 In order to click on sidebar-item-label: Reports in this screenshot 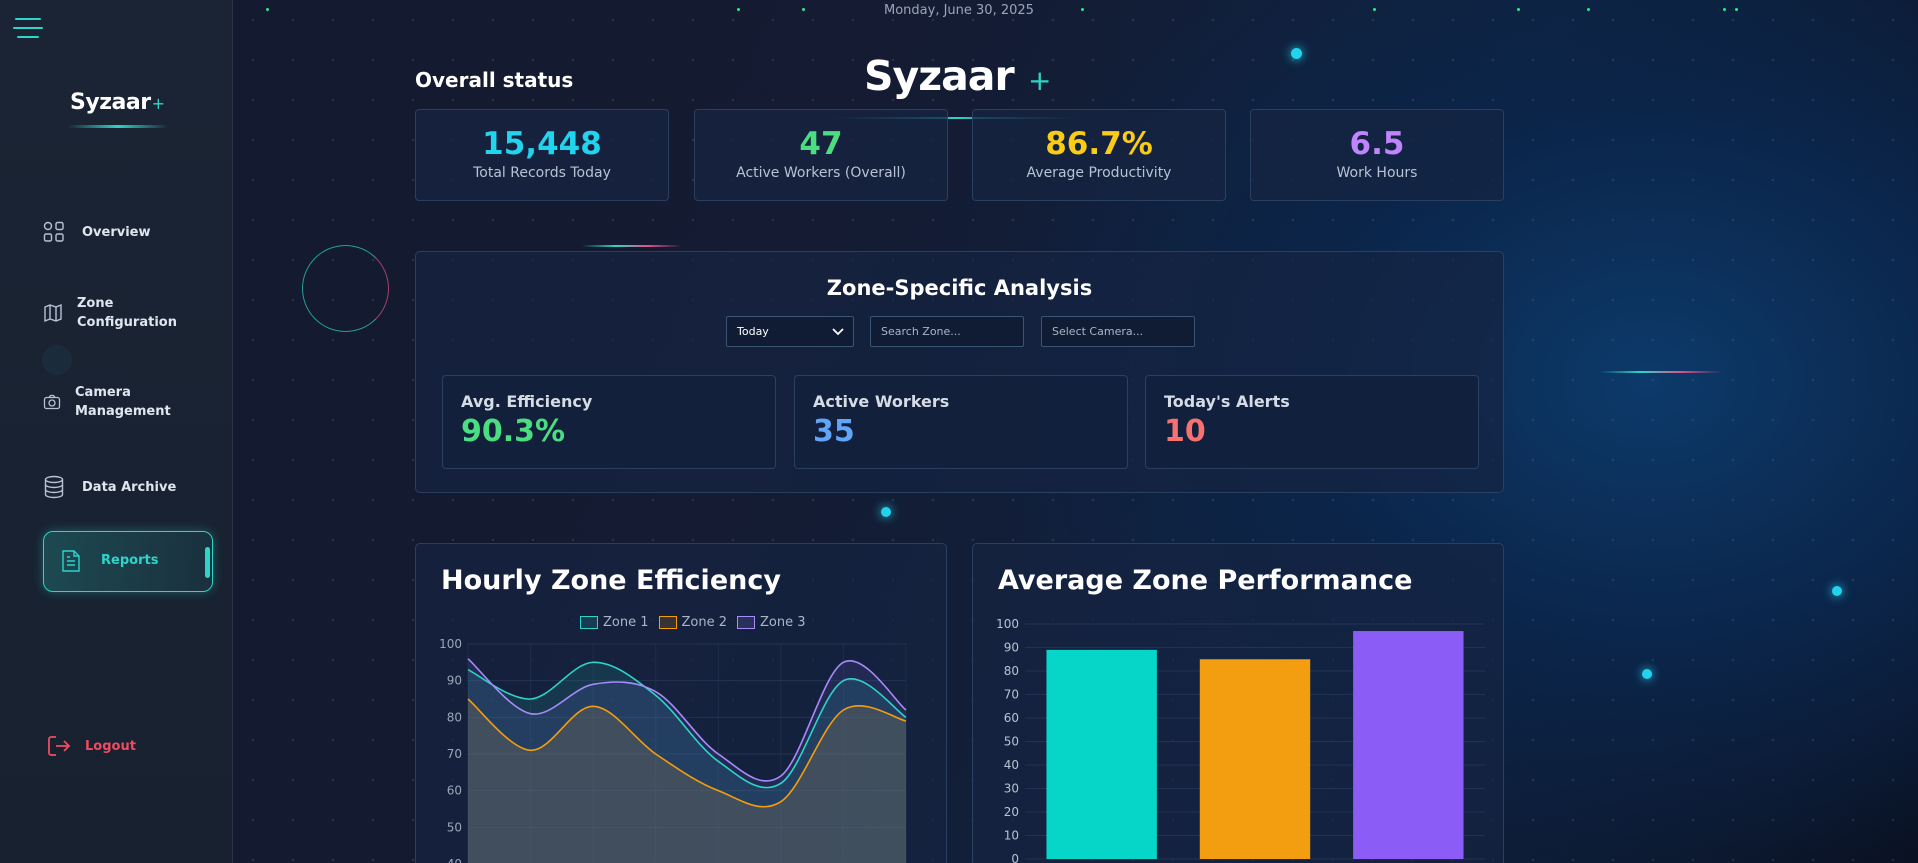, I will do `click(130, 560)`.